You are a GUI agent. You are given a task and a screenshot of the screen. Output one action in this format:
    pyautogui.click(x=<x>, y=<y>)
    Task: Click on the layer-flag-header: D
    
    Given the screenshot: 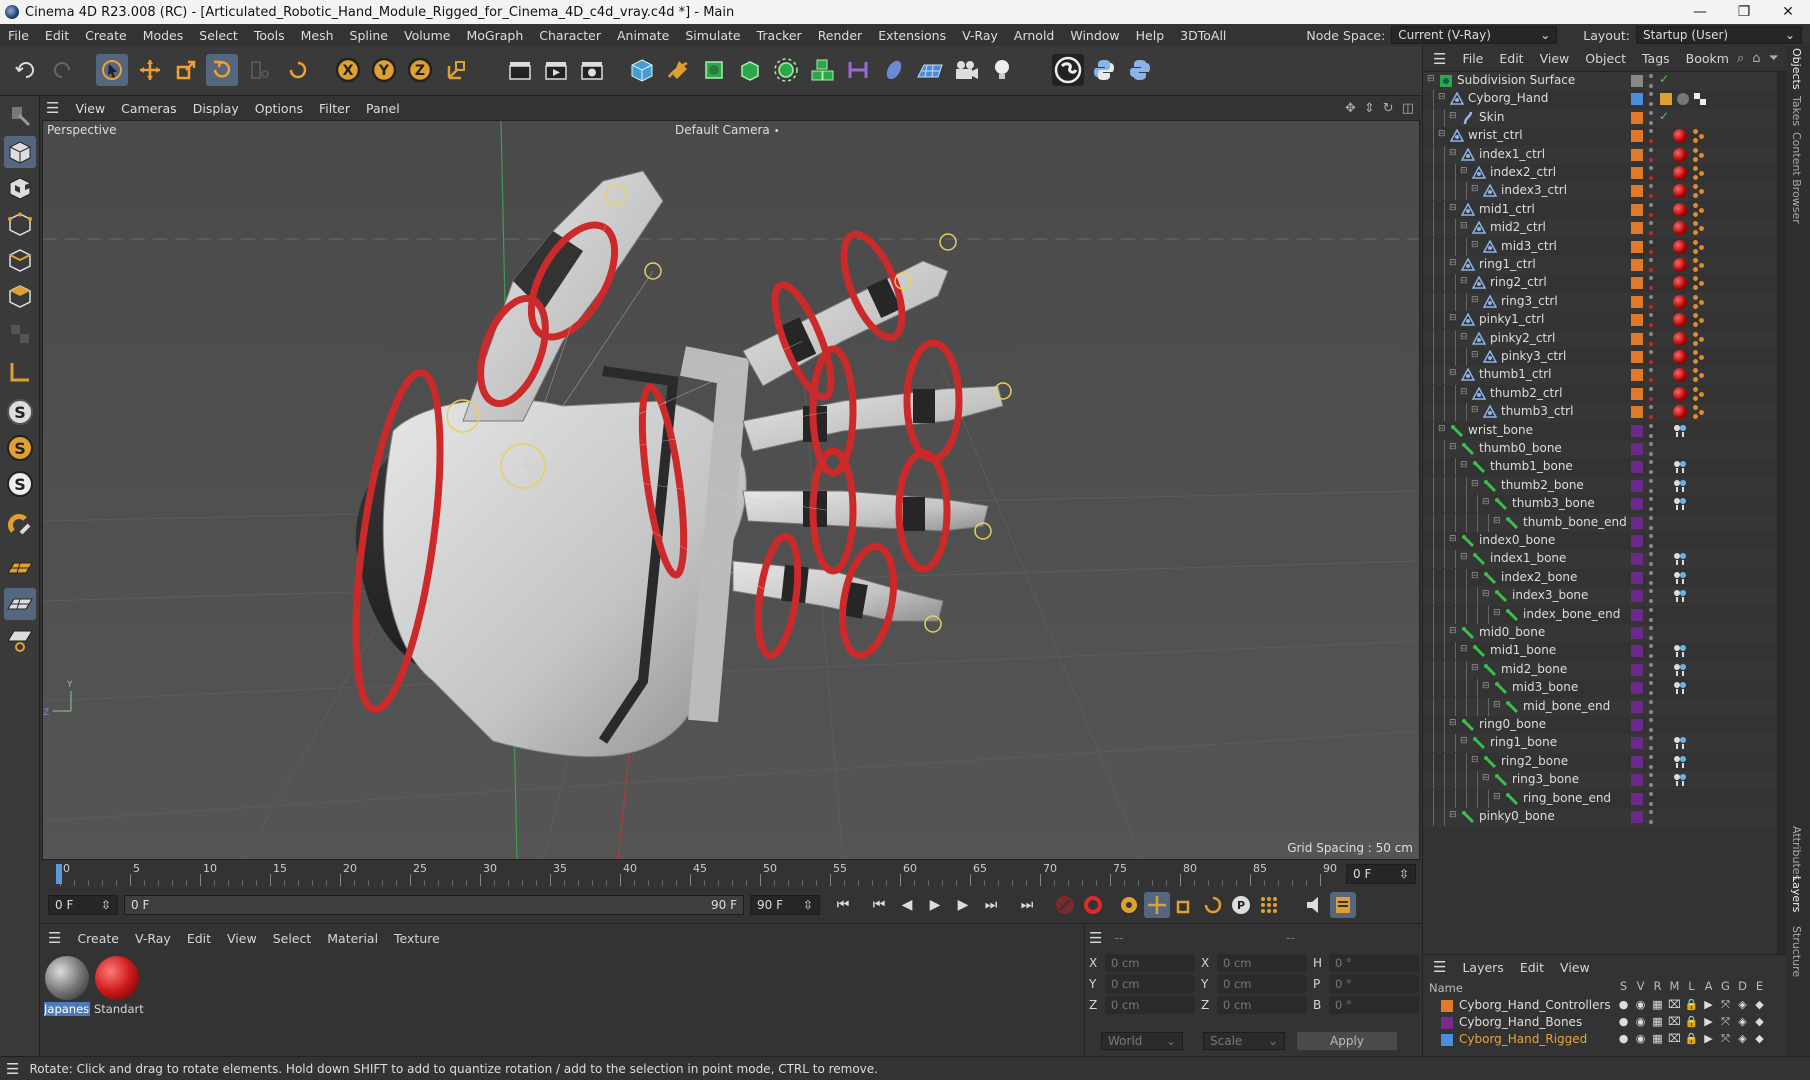 What is the action you would take?
    pyautogui.click(x=1742, y=986)
    